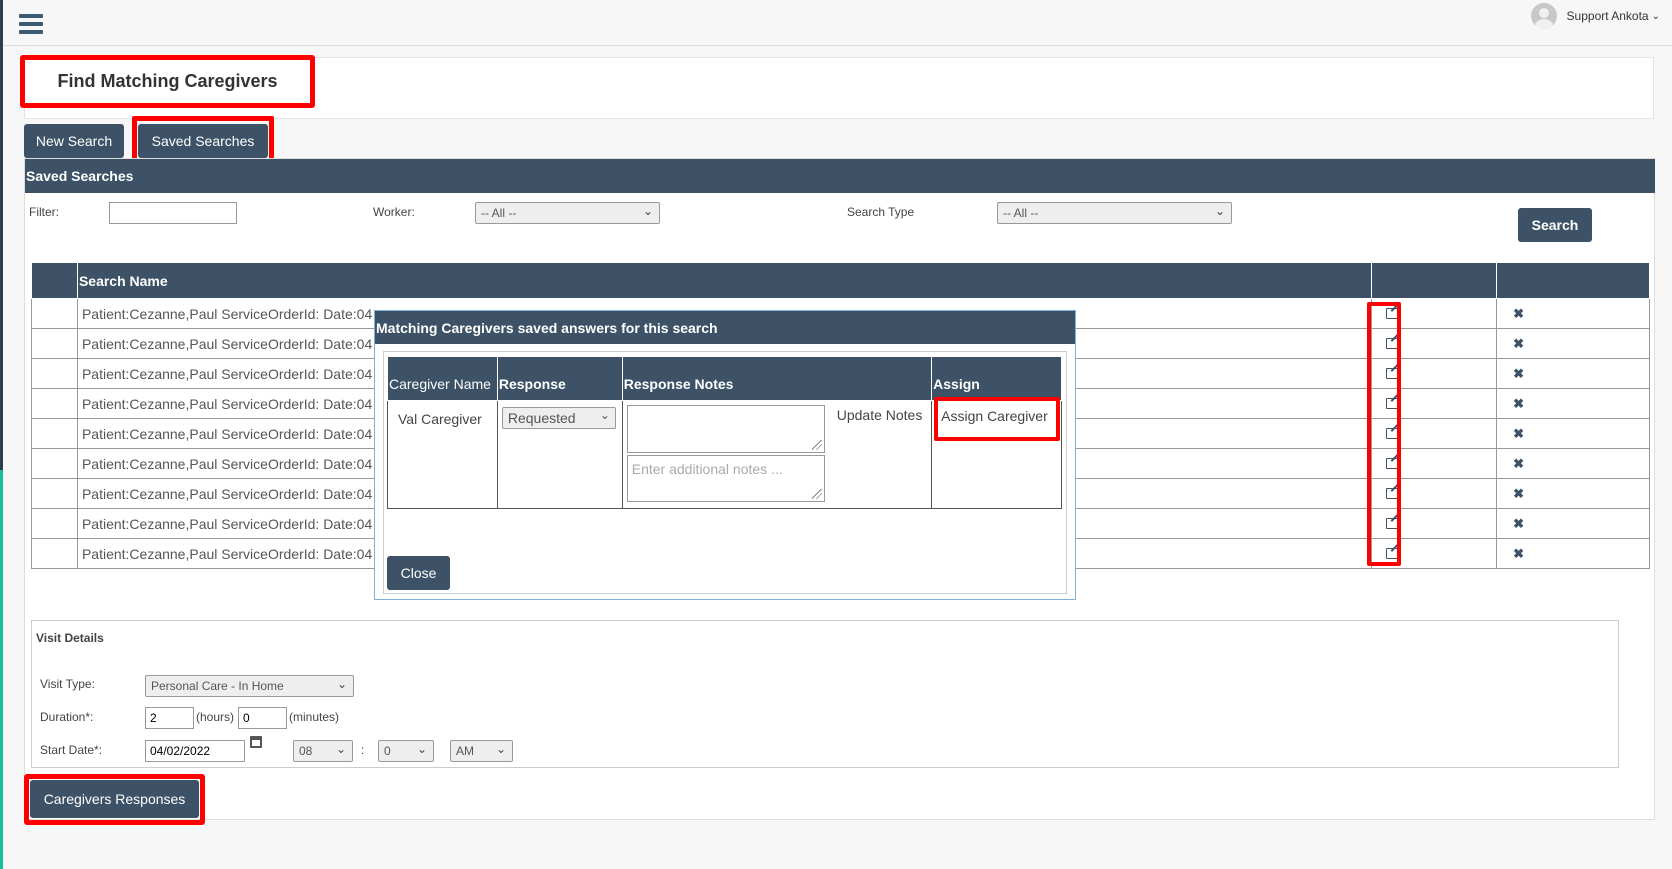 This screenshot has width=1672, height=869. Describe the element at coordinates (167, 81) in the screenshot. I see `page-title: Find Matching Caregivers` at that location.